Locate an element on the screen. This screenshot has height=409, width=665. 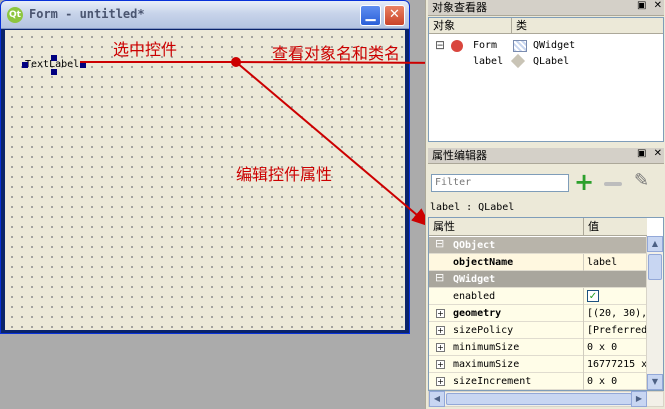
tree-object-name: label is located at coordinates (488, 61).